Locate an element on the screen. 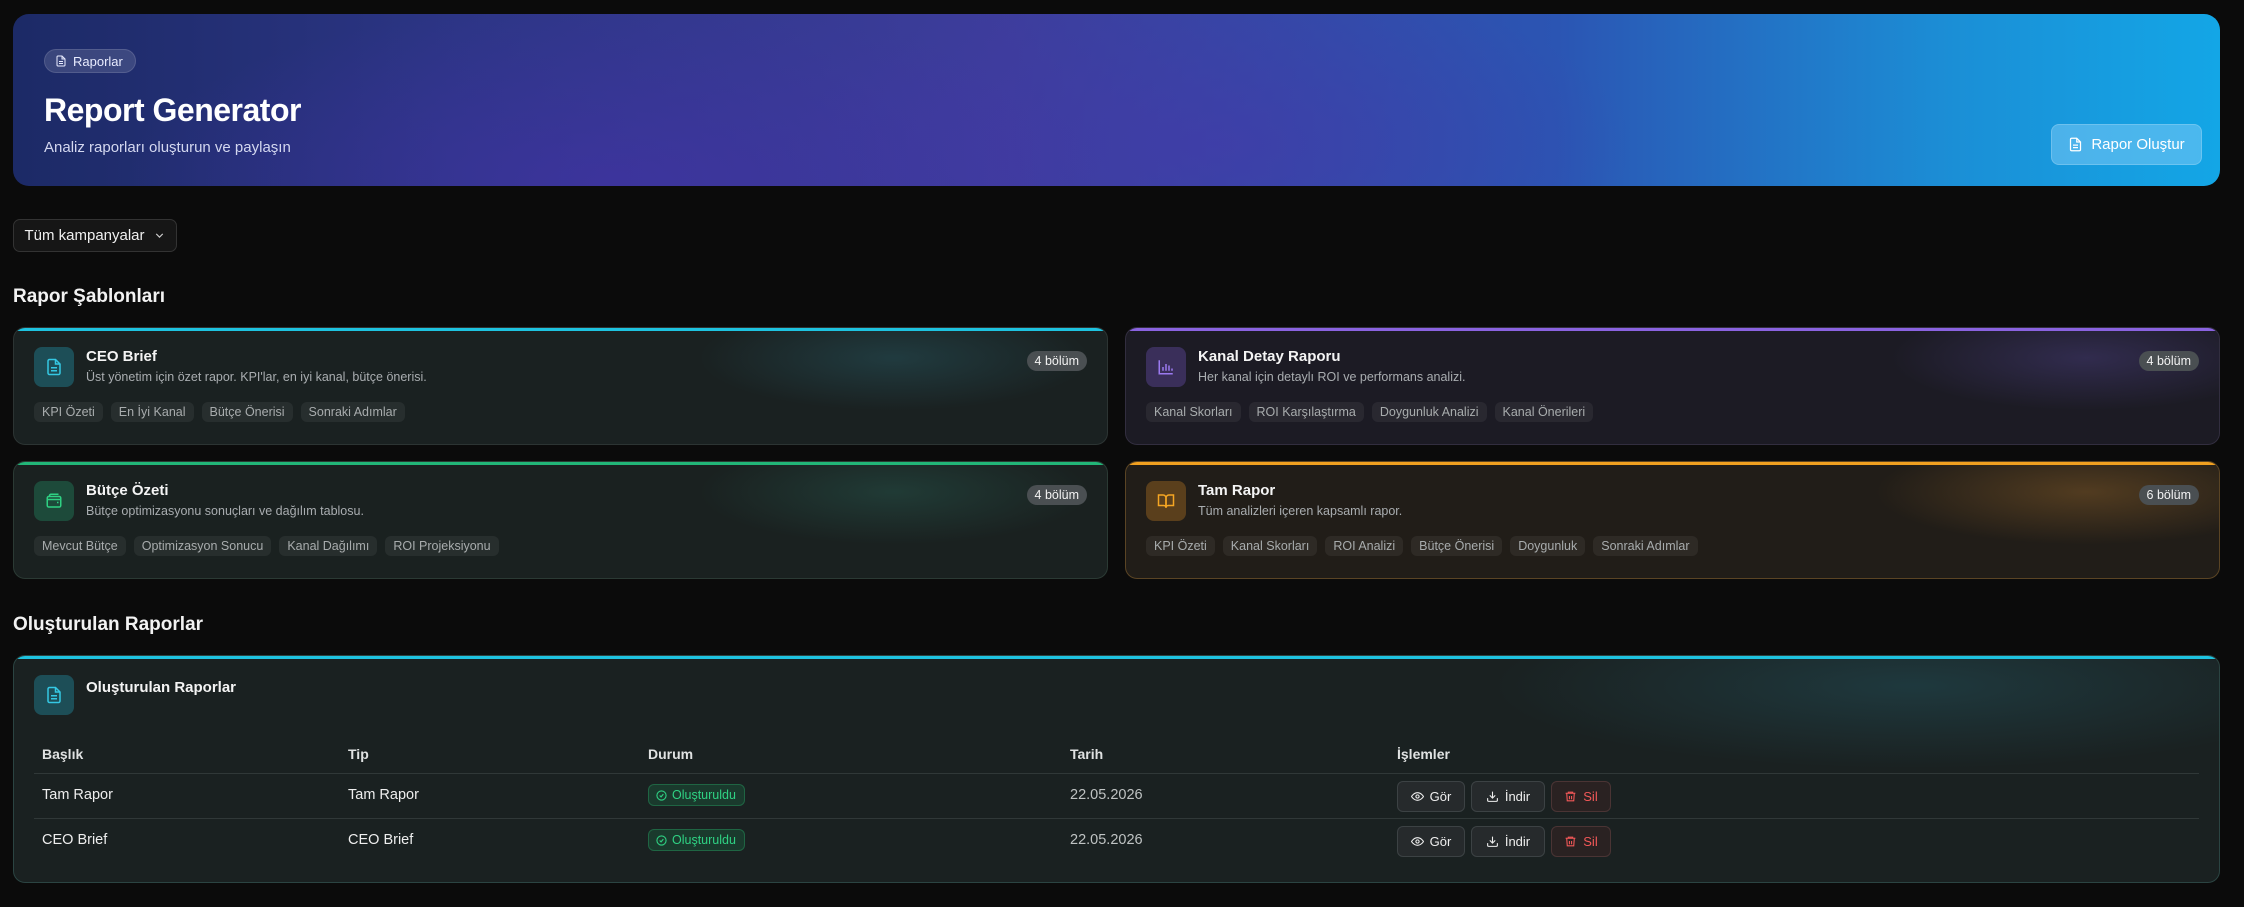 The height and width of the screenshot is (907, 2244). template-tag: Mevcut Bütçe is located at coordinates (80, 546).